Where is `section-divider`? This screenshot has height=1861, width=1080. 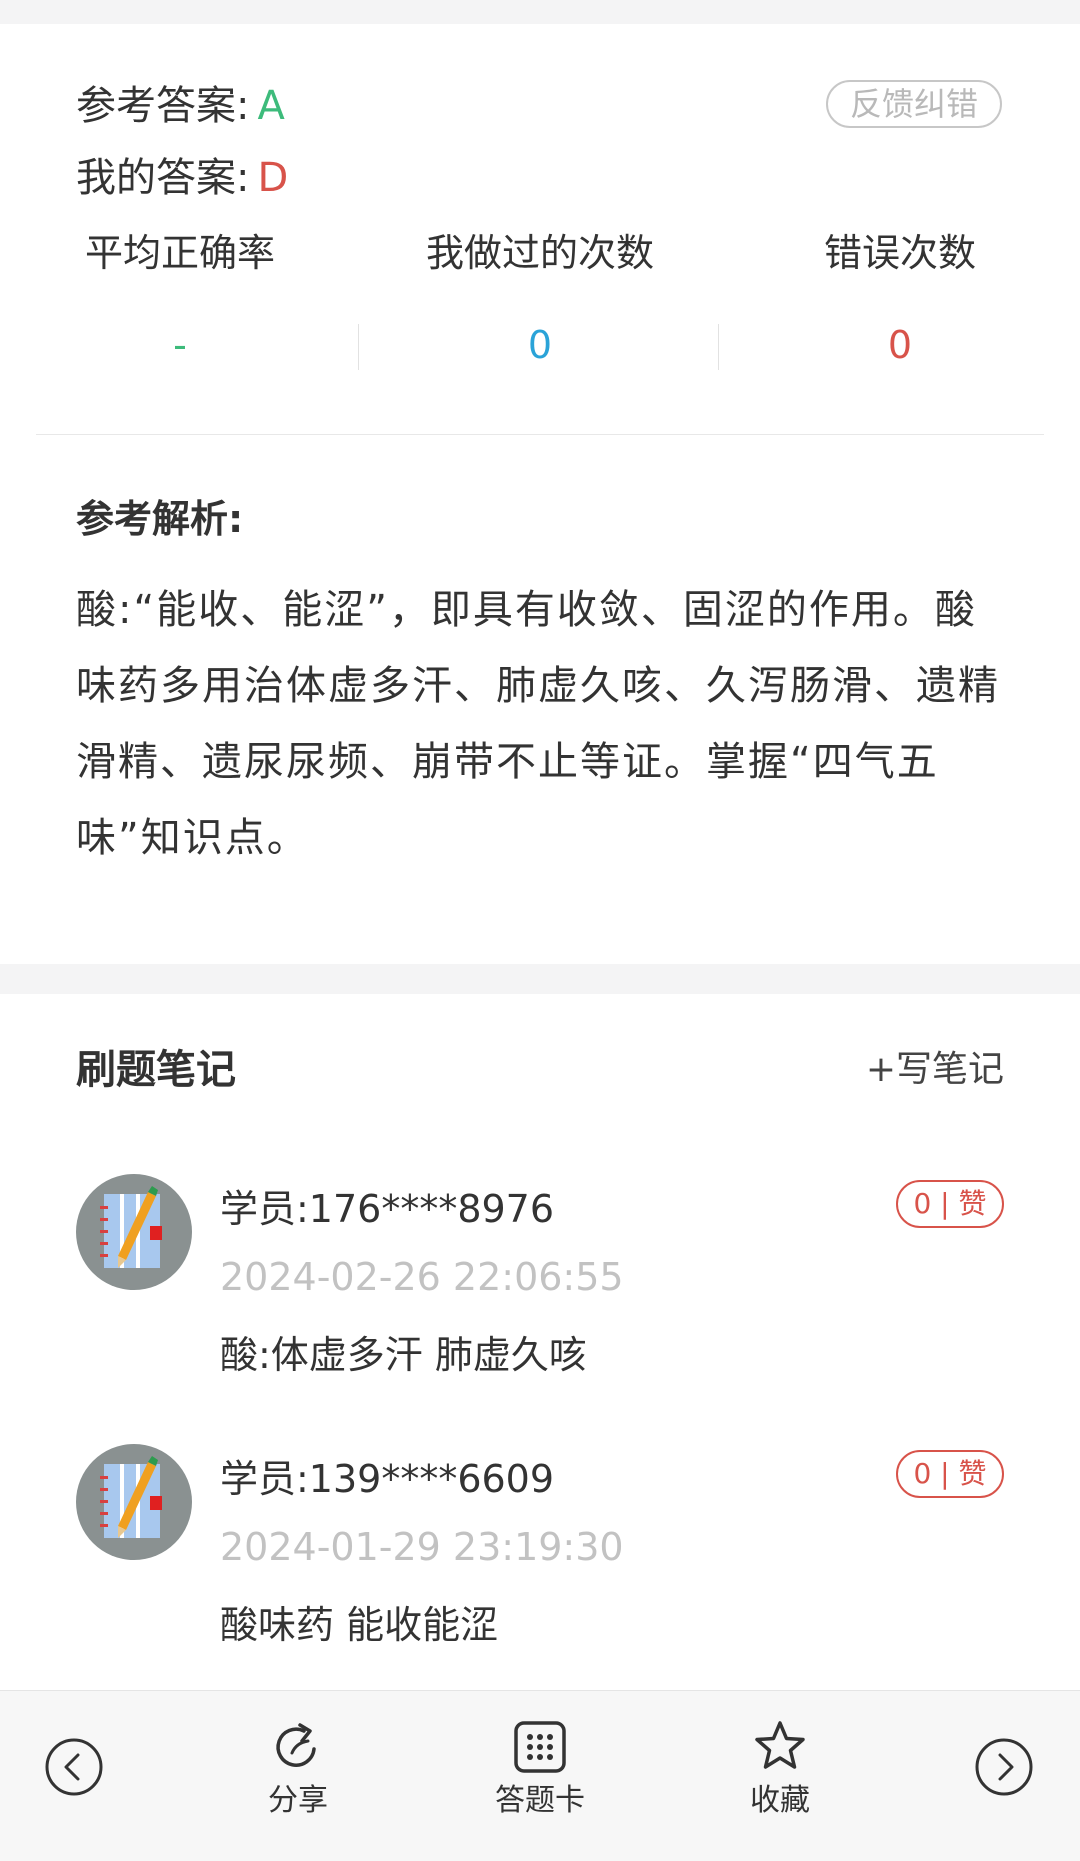 section-divider is located at coordinates (540, 434).